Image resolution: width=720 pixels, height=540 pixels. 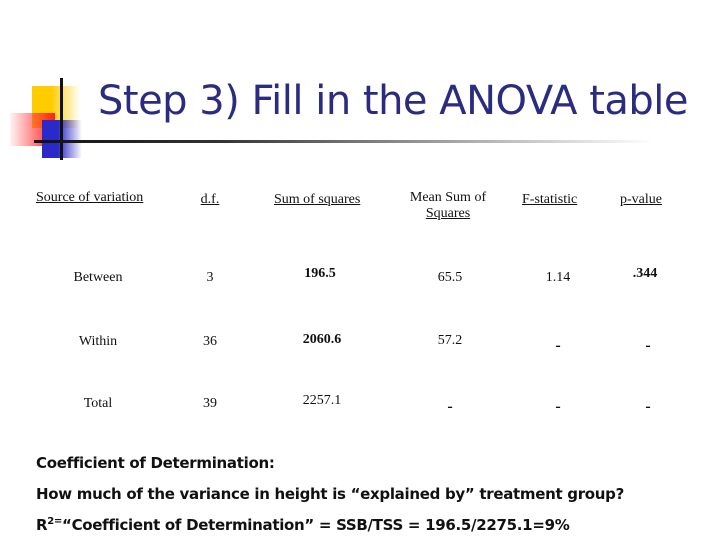 I want to click on row-df: 36, so click(x=210, y=341).